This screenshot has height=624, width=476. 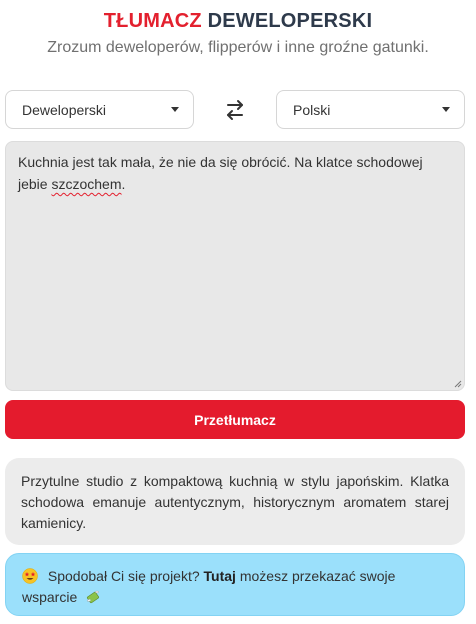 I want to click on source-language-select: Deweloperski, so click(x=99, y=109).